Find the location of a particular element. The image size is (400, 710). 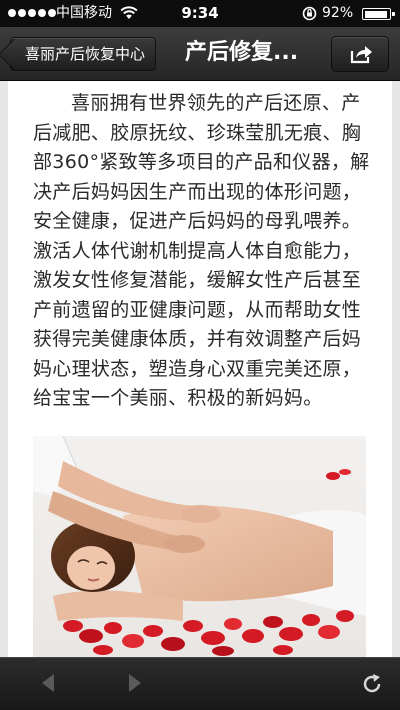

share-icon is located at coordinates (361, 55).